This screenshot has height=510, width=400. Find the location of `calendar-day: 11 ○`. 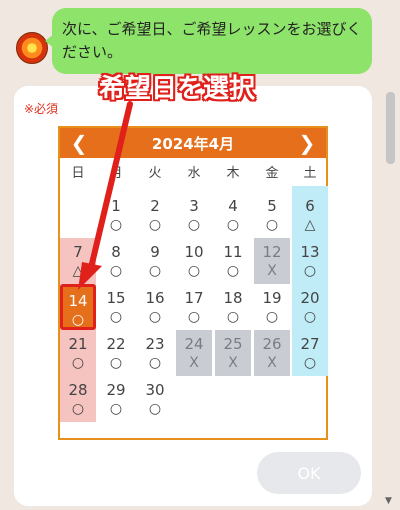

calendar-day: 11 ○ is located at coordinates (233, 261).